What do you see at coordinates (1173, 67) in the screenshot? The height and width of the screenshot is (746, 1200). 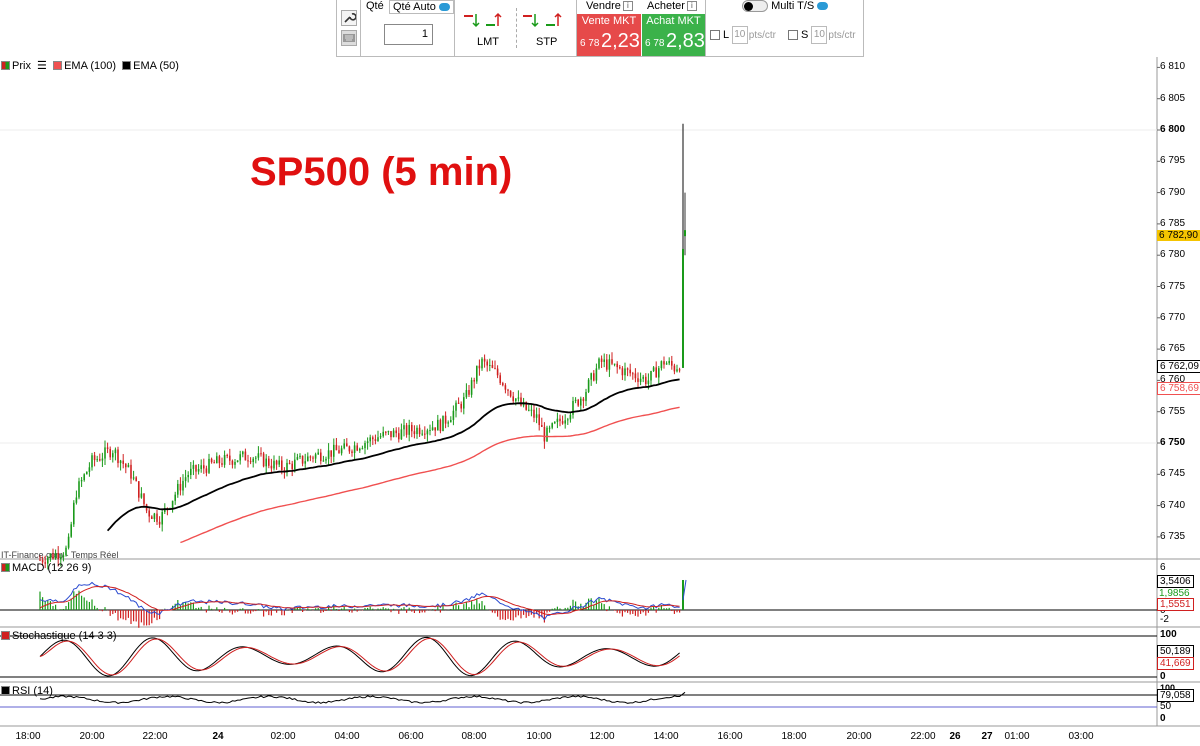 I see `price-axis-label: 6 810` at bounding box center [1173, 67].